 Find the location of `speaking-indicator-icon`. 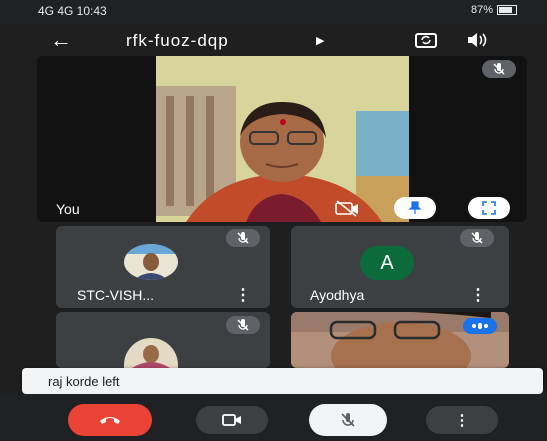

speaking-indicator-icon is located at coordinates (480, 326).